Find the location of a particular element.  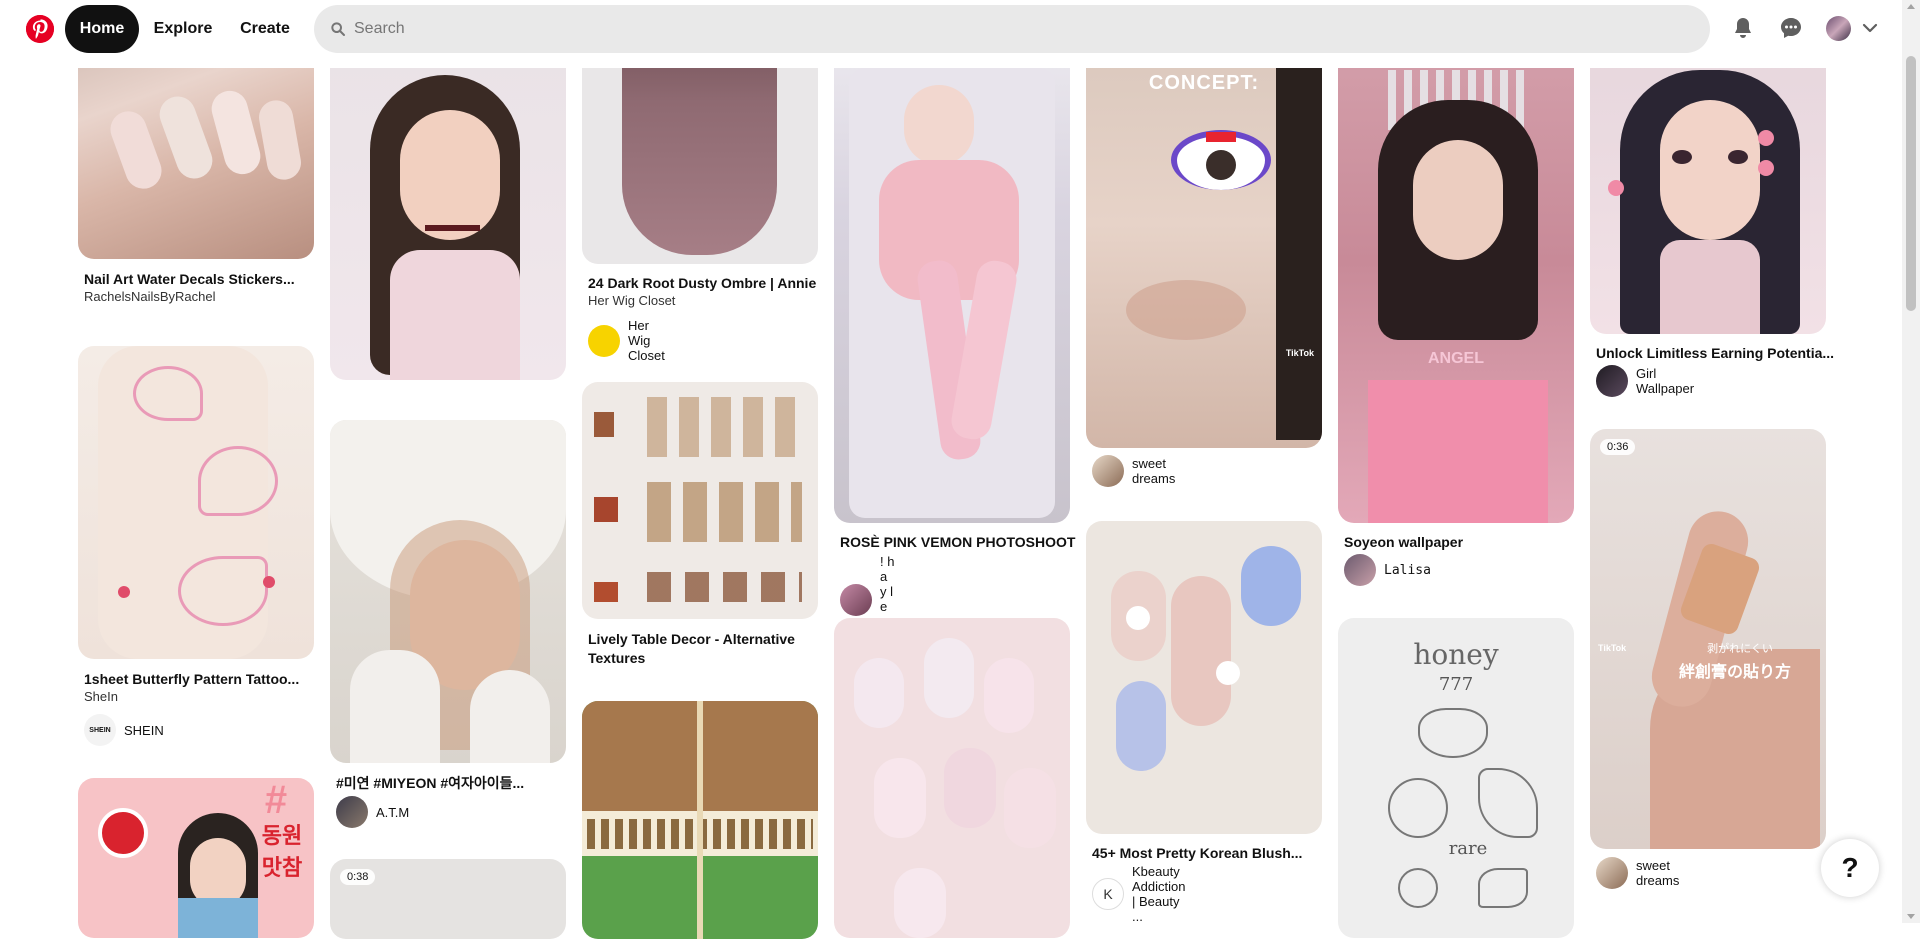

pin-title: 24 Dark Root Dusty Ombre | Annie is located at coordinates (702, 283).